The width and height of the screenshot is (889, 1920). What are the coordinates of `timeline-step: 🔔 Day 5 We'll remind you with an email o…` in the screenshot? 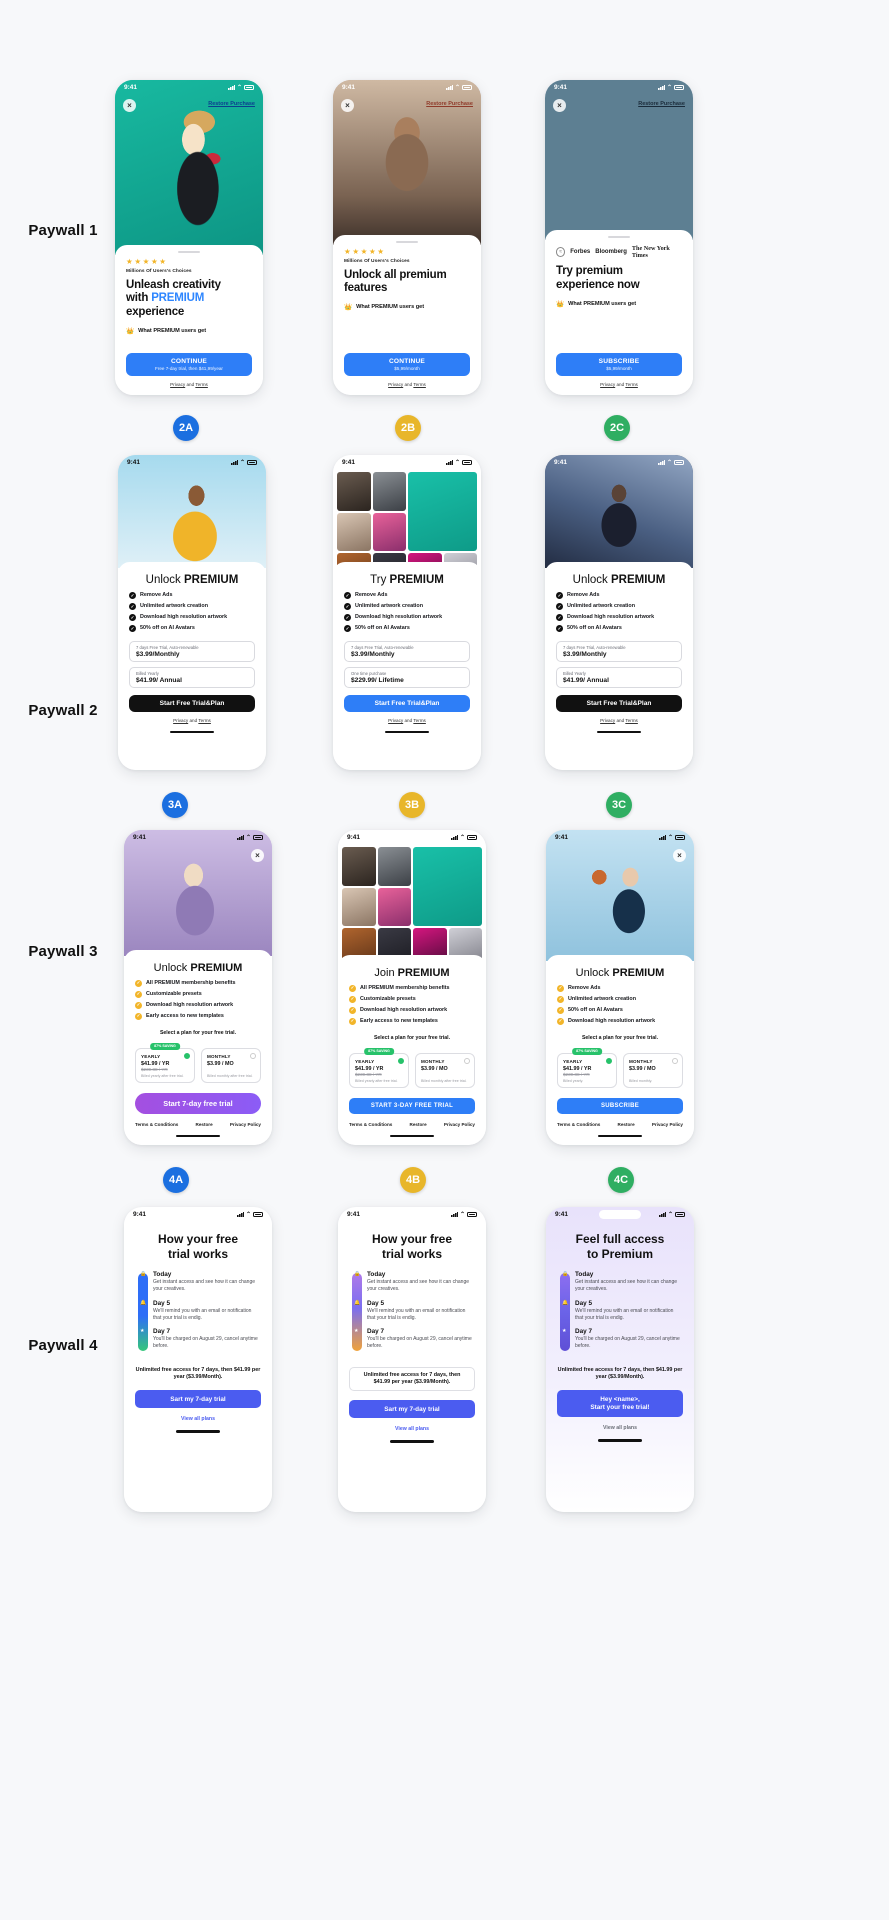 It's located at (196, 1310).